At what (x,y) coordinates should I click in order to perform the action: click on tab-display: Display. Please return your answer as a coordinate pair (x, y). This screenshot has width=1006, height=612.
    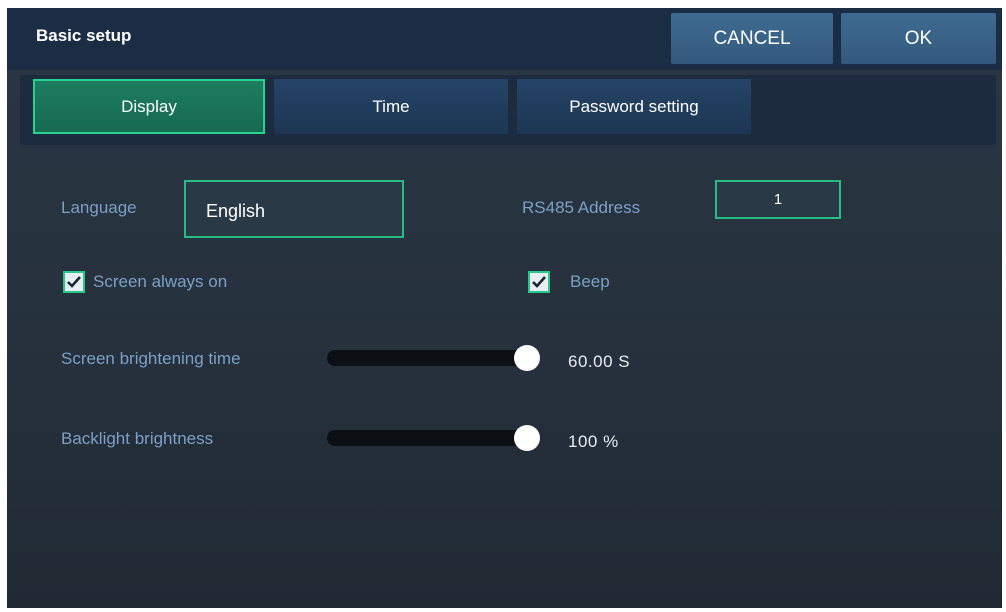
    Looking at the image, I should click on (149, 106).